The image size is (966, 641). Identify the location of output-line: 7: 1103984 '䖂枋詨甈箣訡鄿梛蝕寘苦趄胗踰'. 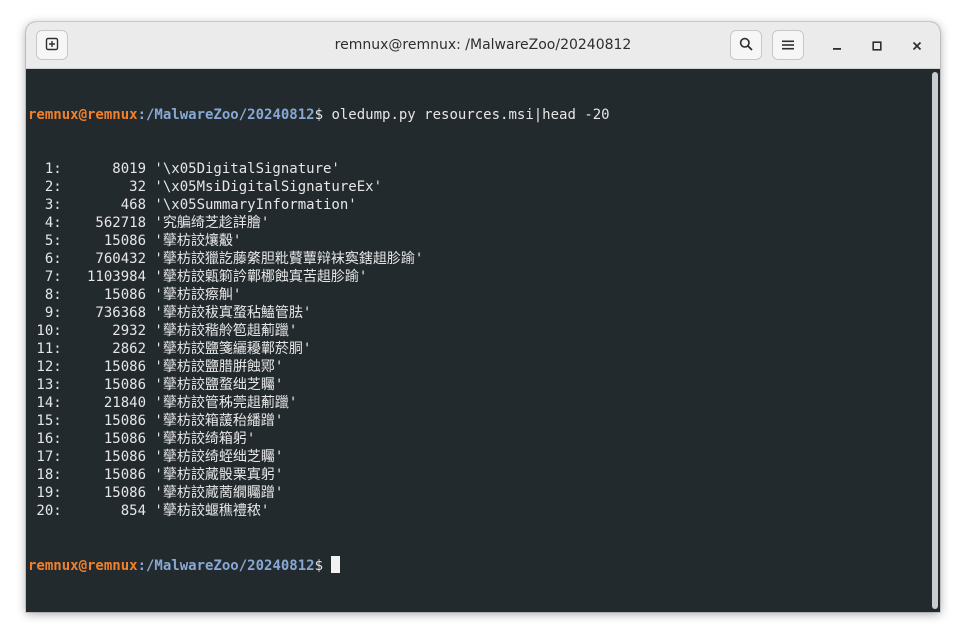
(198, 277).